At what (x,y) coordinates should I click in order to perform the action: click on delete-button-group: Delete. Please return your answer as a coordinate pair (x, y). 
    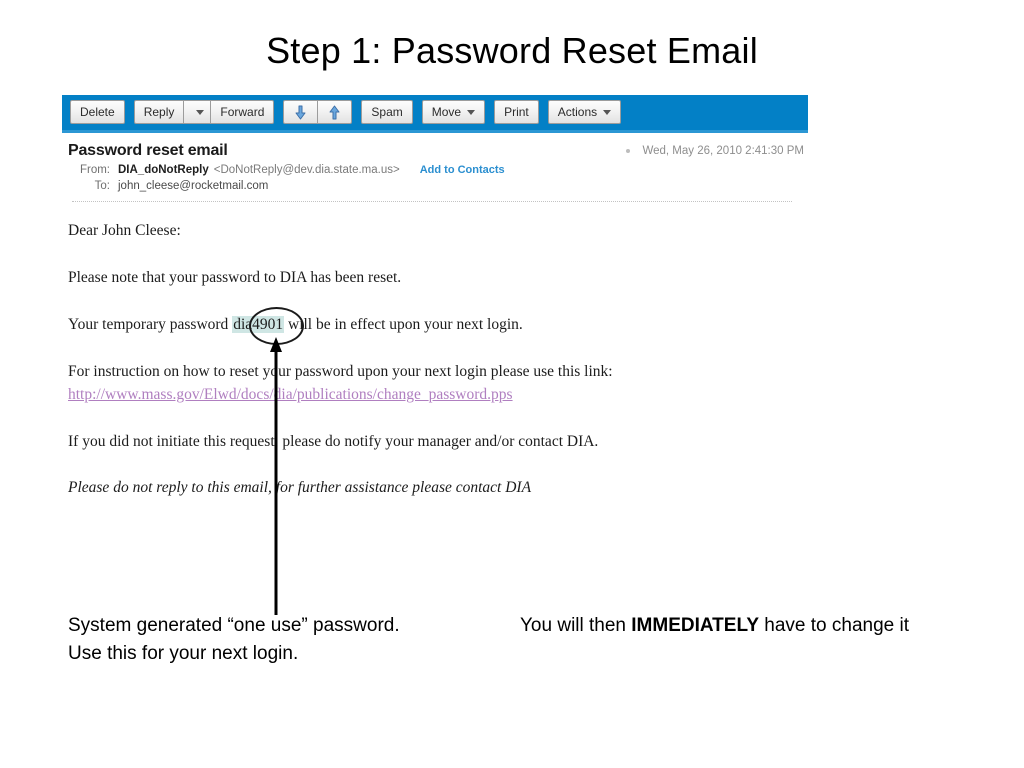
    Looking at the image, I should click on (97, 112).